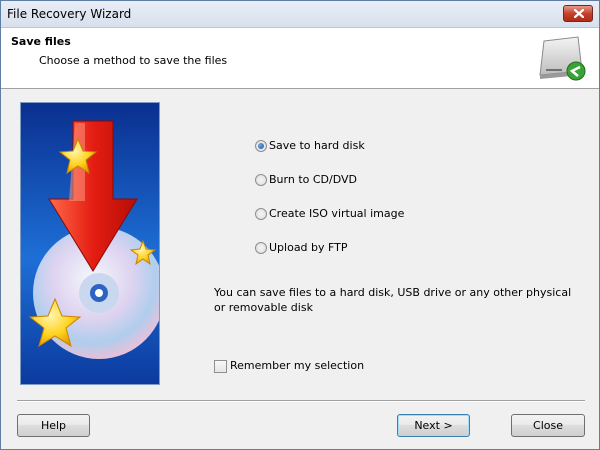  I want to click on option-label: Upload by FTP, so click(308, 247).